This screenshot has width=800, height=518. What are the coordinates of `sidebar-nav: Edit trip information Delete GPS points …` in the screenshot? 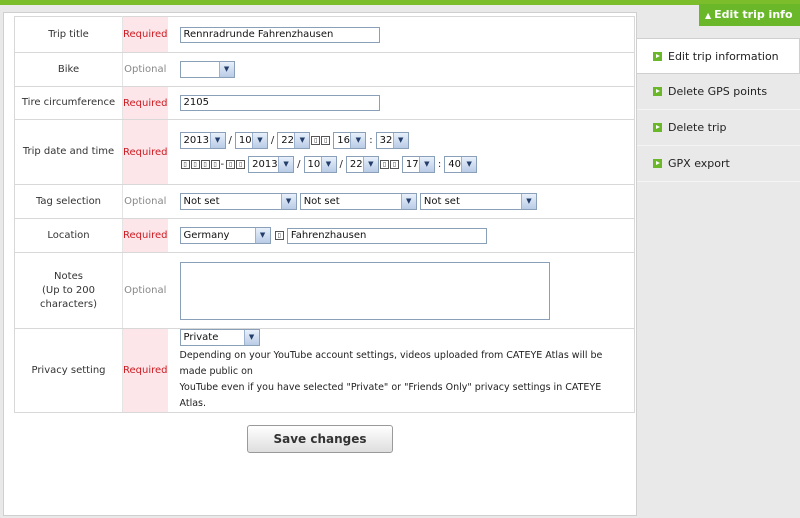 It's located at (718, 110).